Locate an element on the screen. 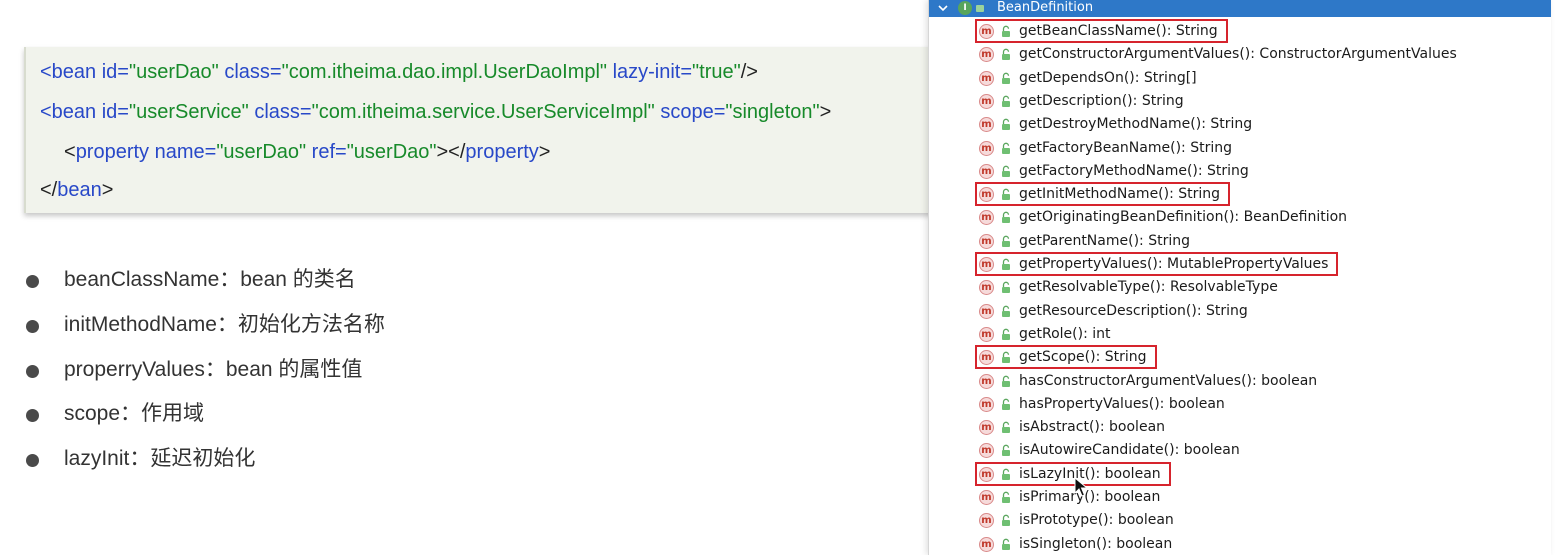  method-row: m getFactoryMethodName(): String is located at coordinates (1240, 171).